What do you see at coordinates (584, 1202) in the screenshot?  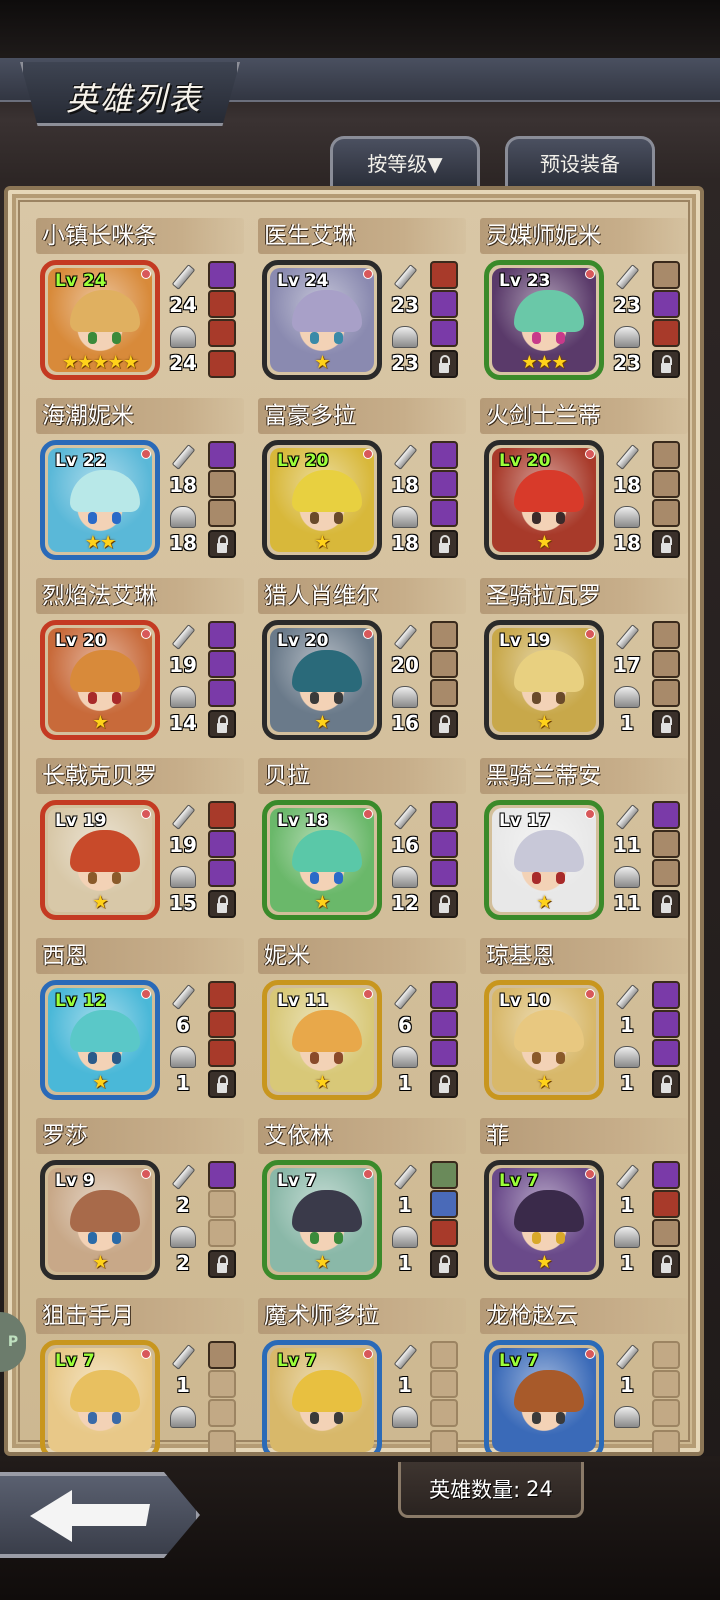 I see `hero-card: 菲 Lv 7 ★ 1 1` at bounding box center [584, 1202].